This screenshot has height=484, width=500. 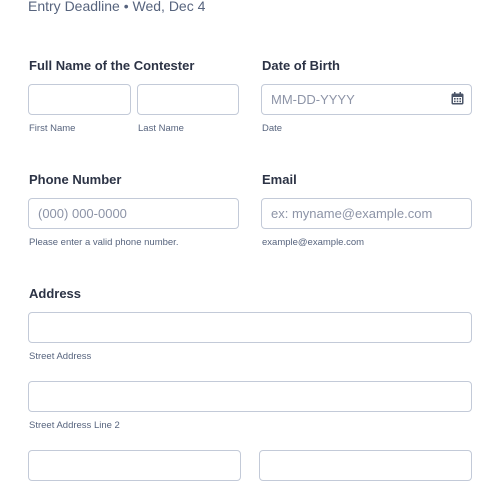 What do you see at coordinates (134, 465) in the screenshot?
I see `city-input` at bounding box center [134, 465].